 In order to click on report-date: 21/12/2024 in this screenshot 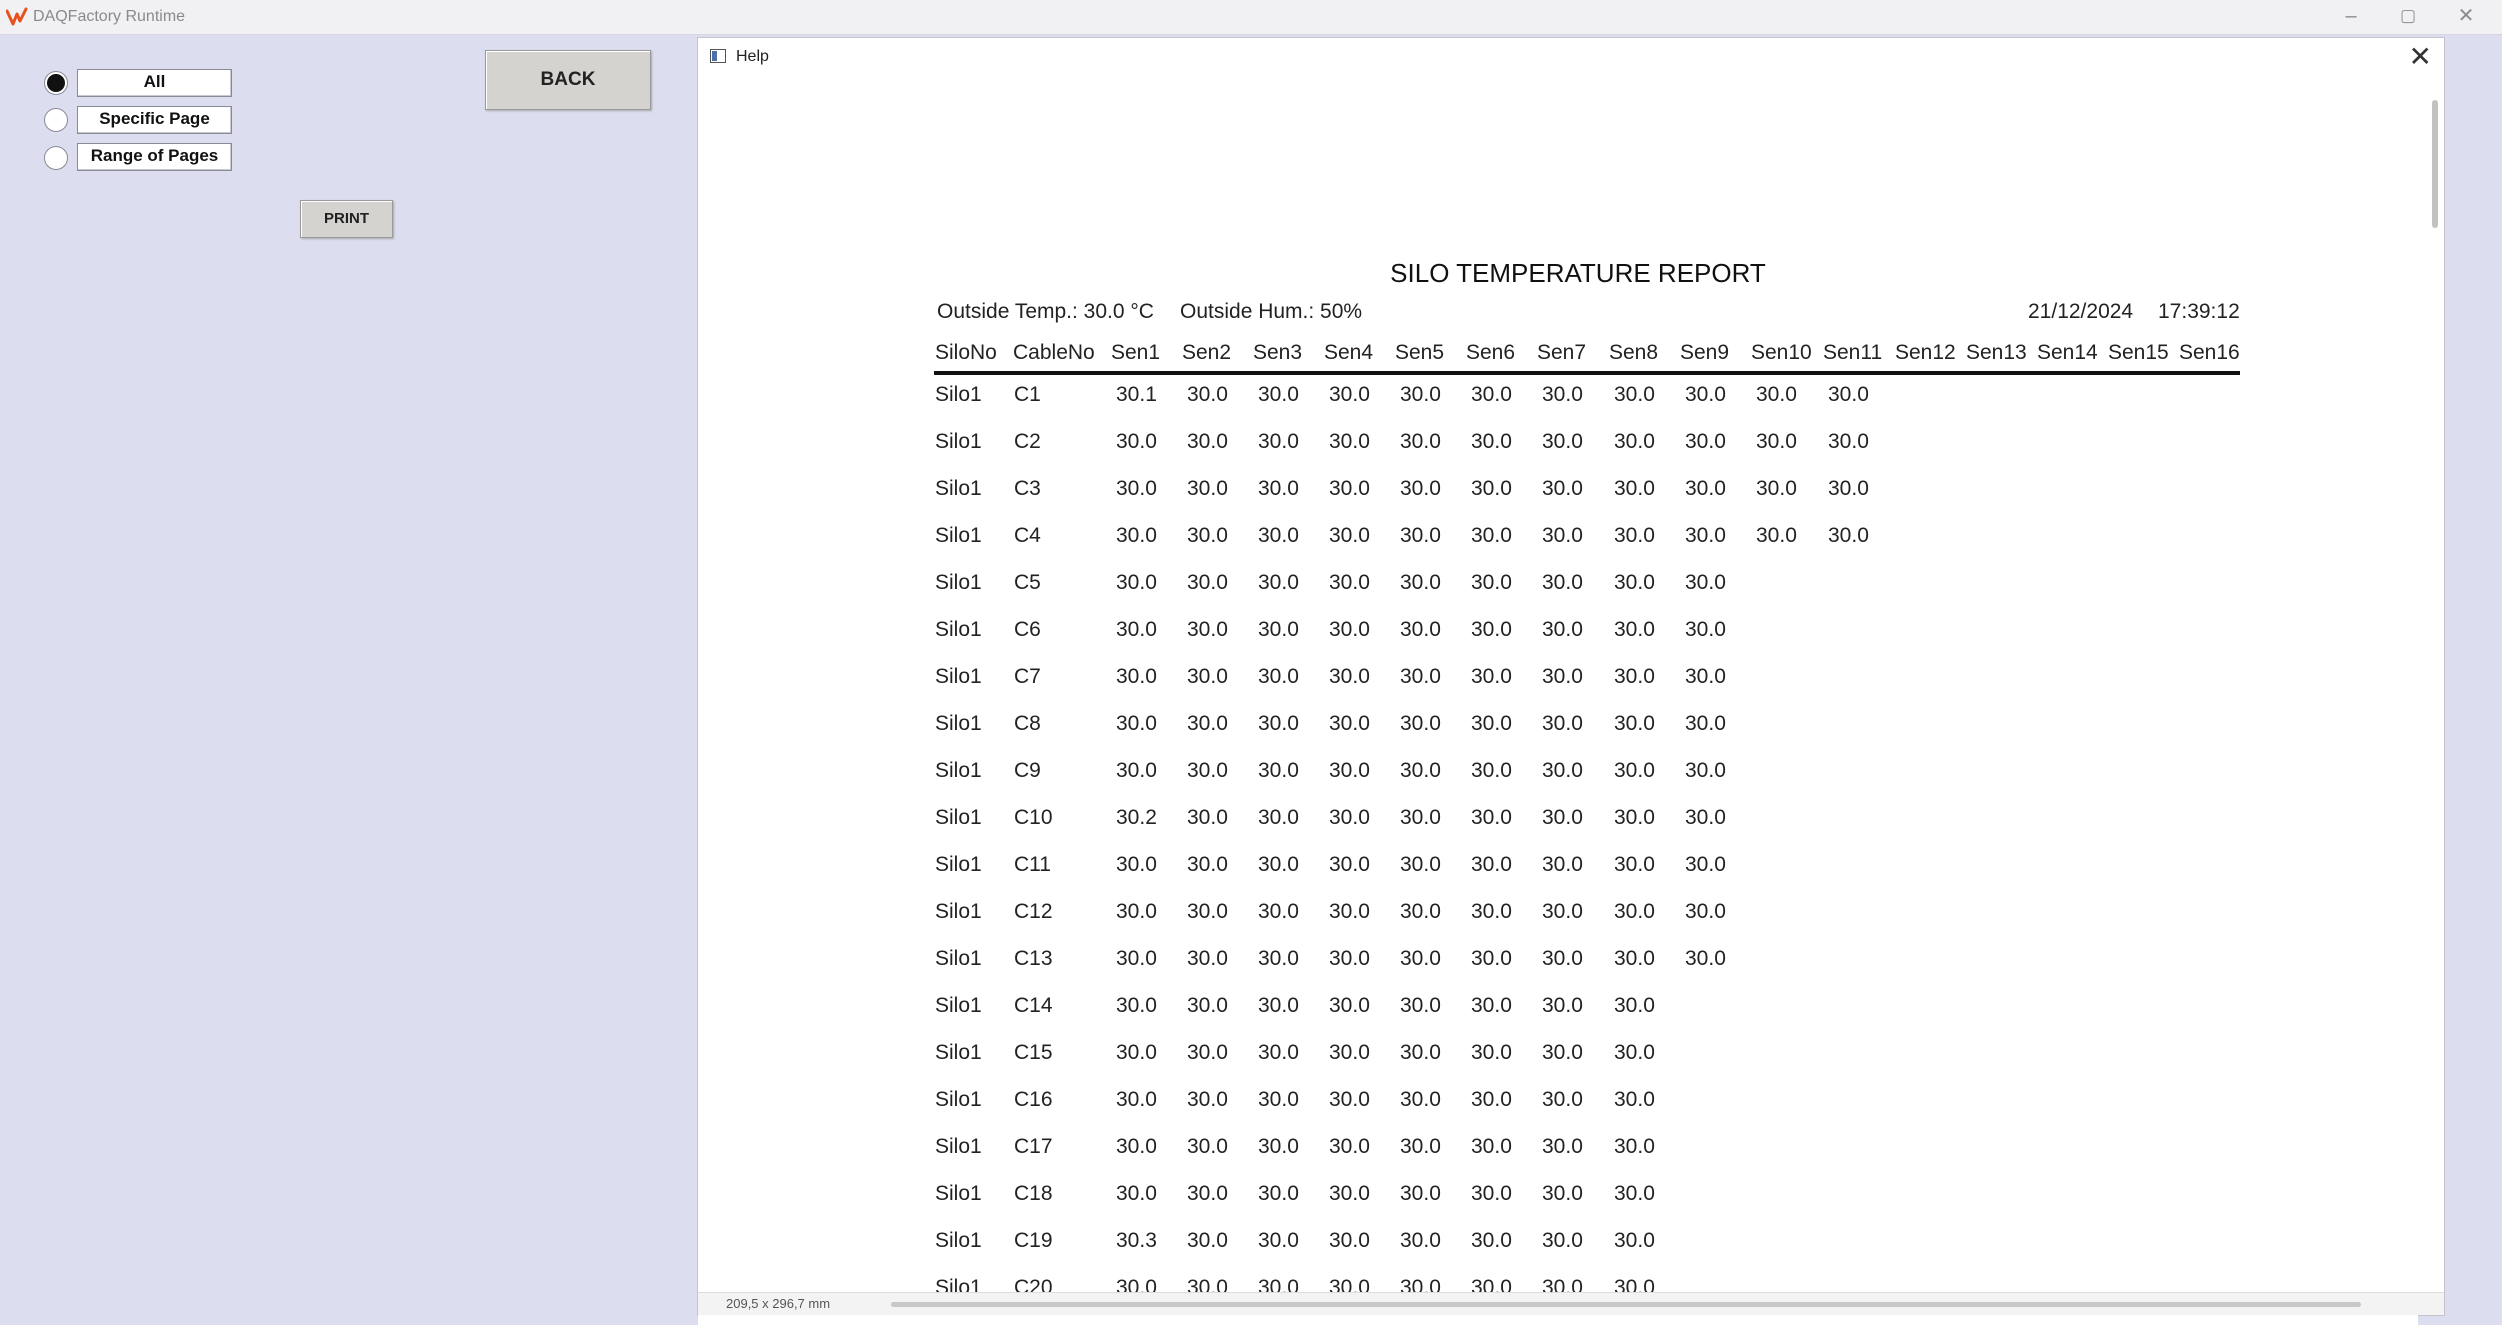, I will do `click(2081, 311)`.